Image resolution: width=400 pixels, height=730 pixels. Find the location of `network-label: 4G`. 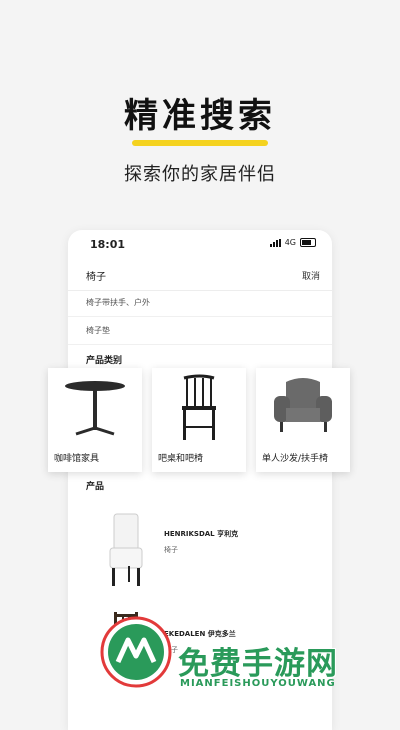

network-label: 4G is located at coordinates (290, 242).